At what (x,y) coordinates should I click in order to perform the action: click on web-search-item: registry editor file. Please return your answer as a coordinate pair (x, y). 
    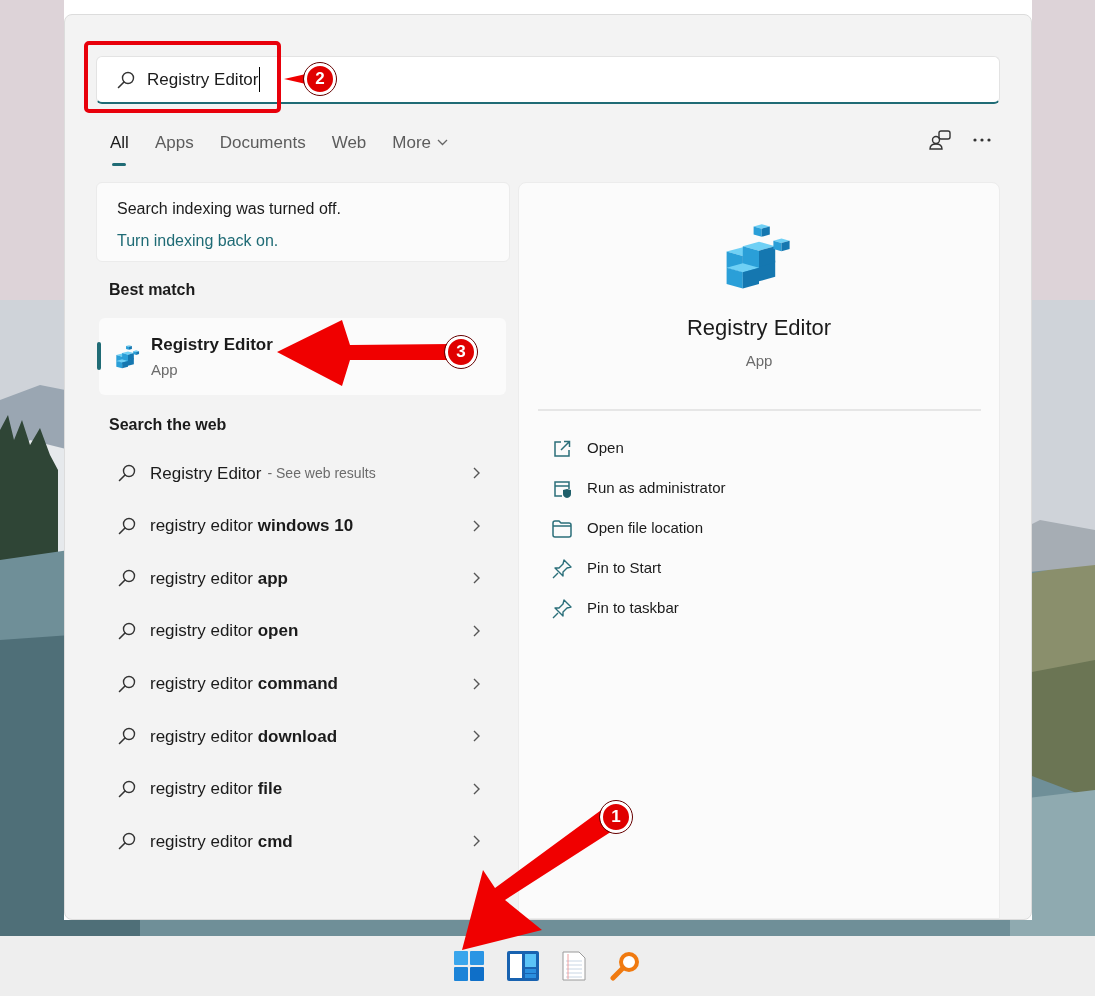
    Looking at the image, I should click on (303, 789).